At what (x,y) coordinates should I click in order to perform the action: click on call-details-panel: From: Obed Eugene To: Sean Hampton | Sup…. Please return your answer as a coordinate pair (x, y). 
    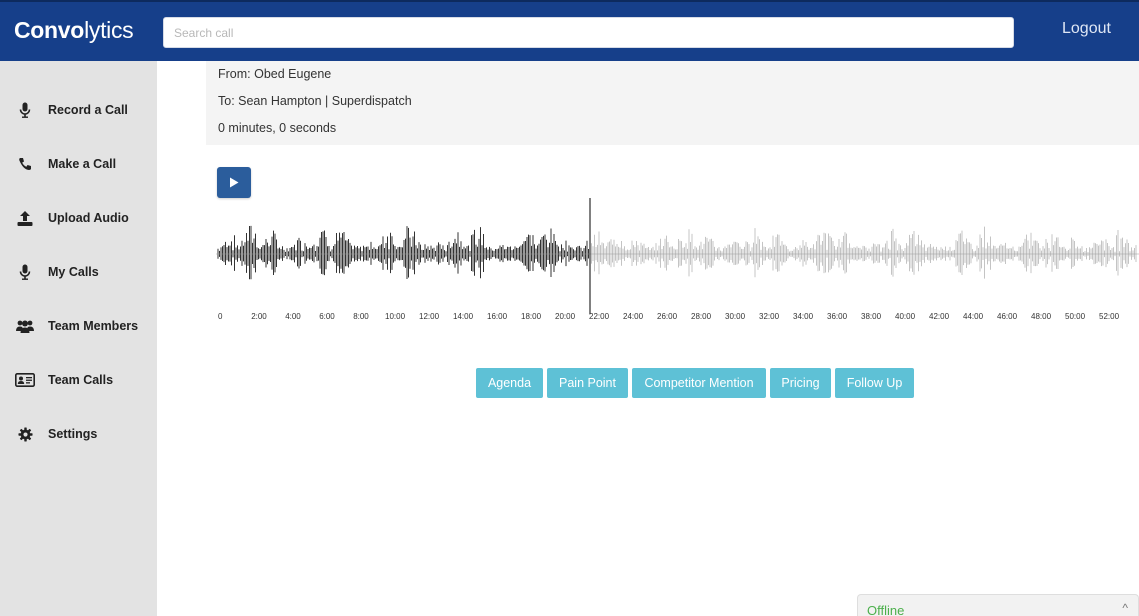
    Looking at the image, I should click on (672, 103).